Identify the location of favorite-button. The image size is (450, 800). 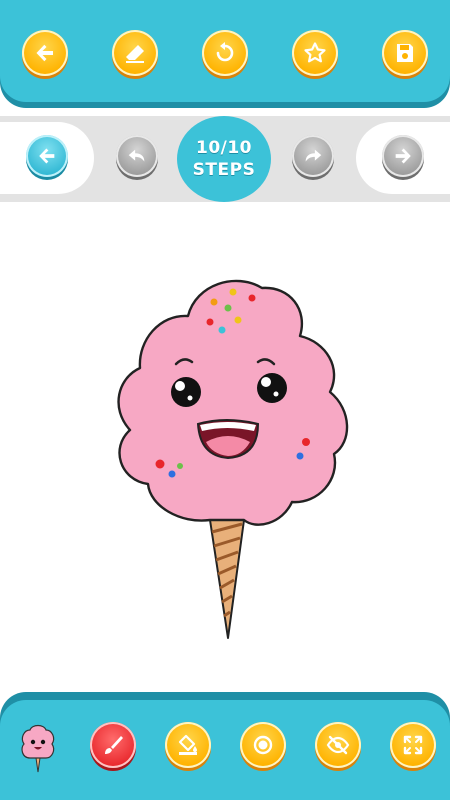
(315, 53).